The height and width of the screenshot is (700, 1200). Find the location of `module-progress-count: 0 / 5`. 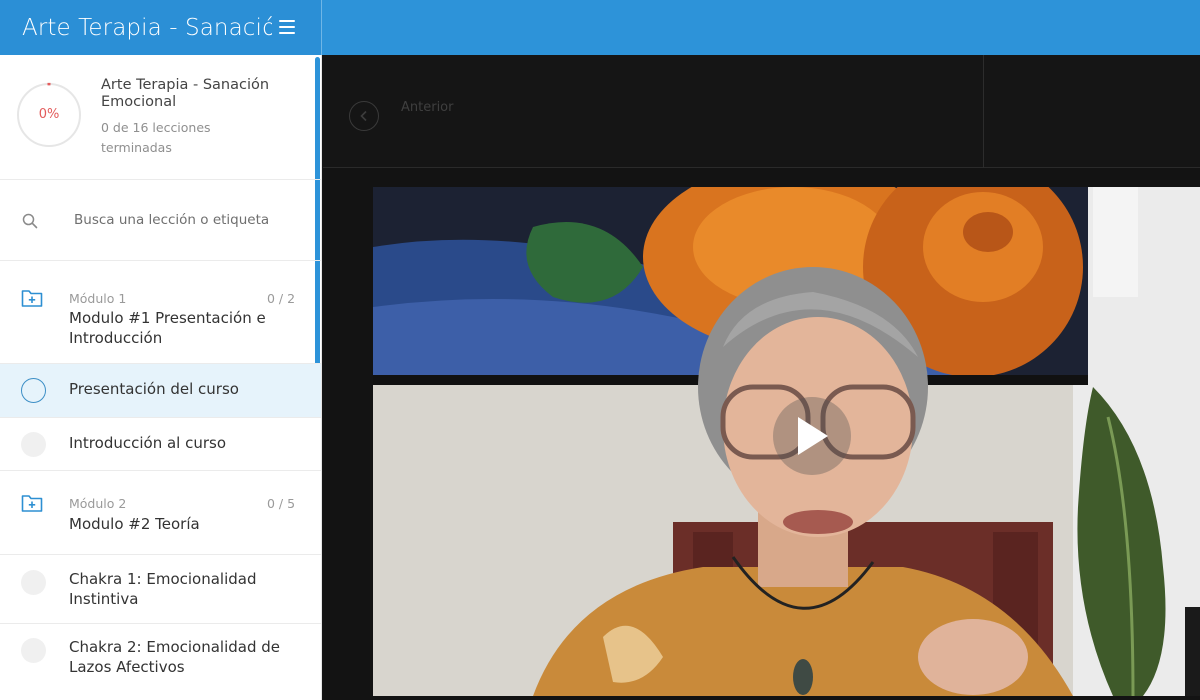

module-progress-count: 0 / 5 is located at coordinates (281, 503).